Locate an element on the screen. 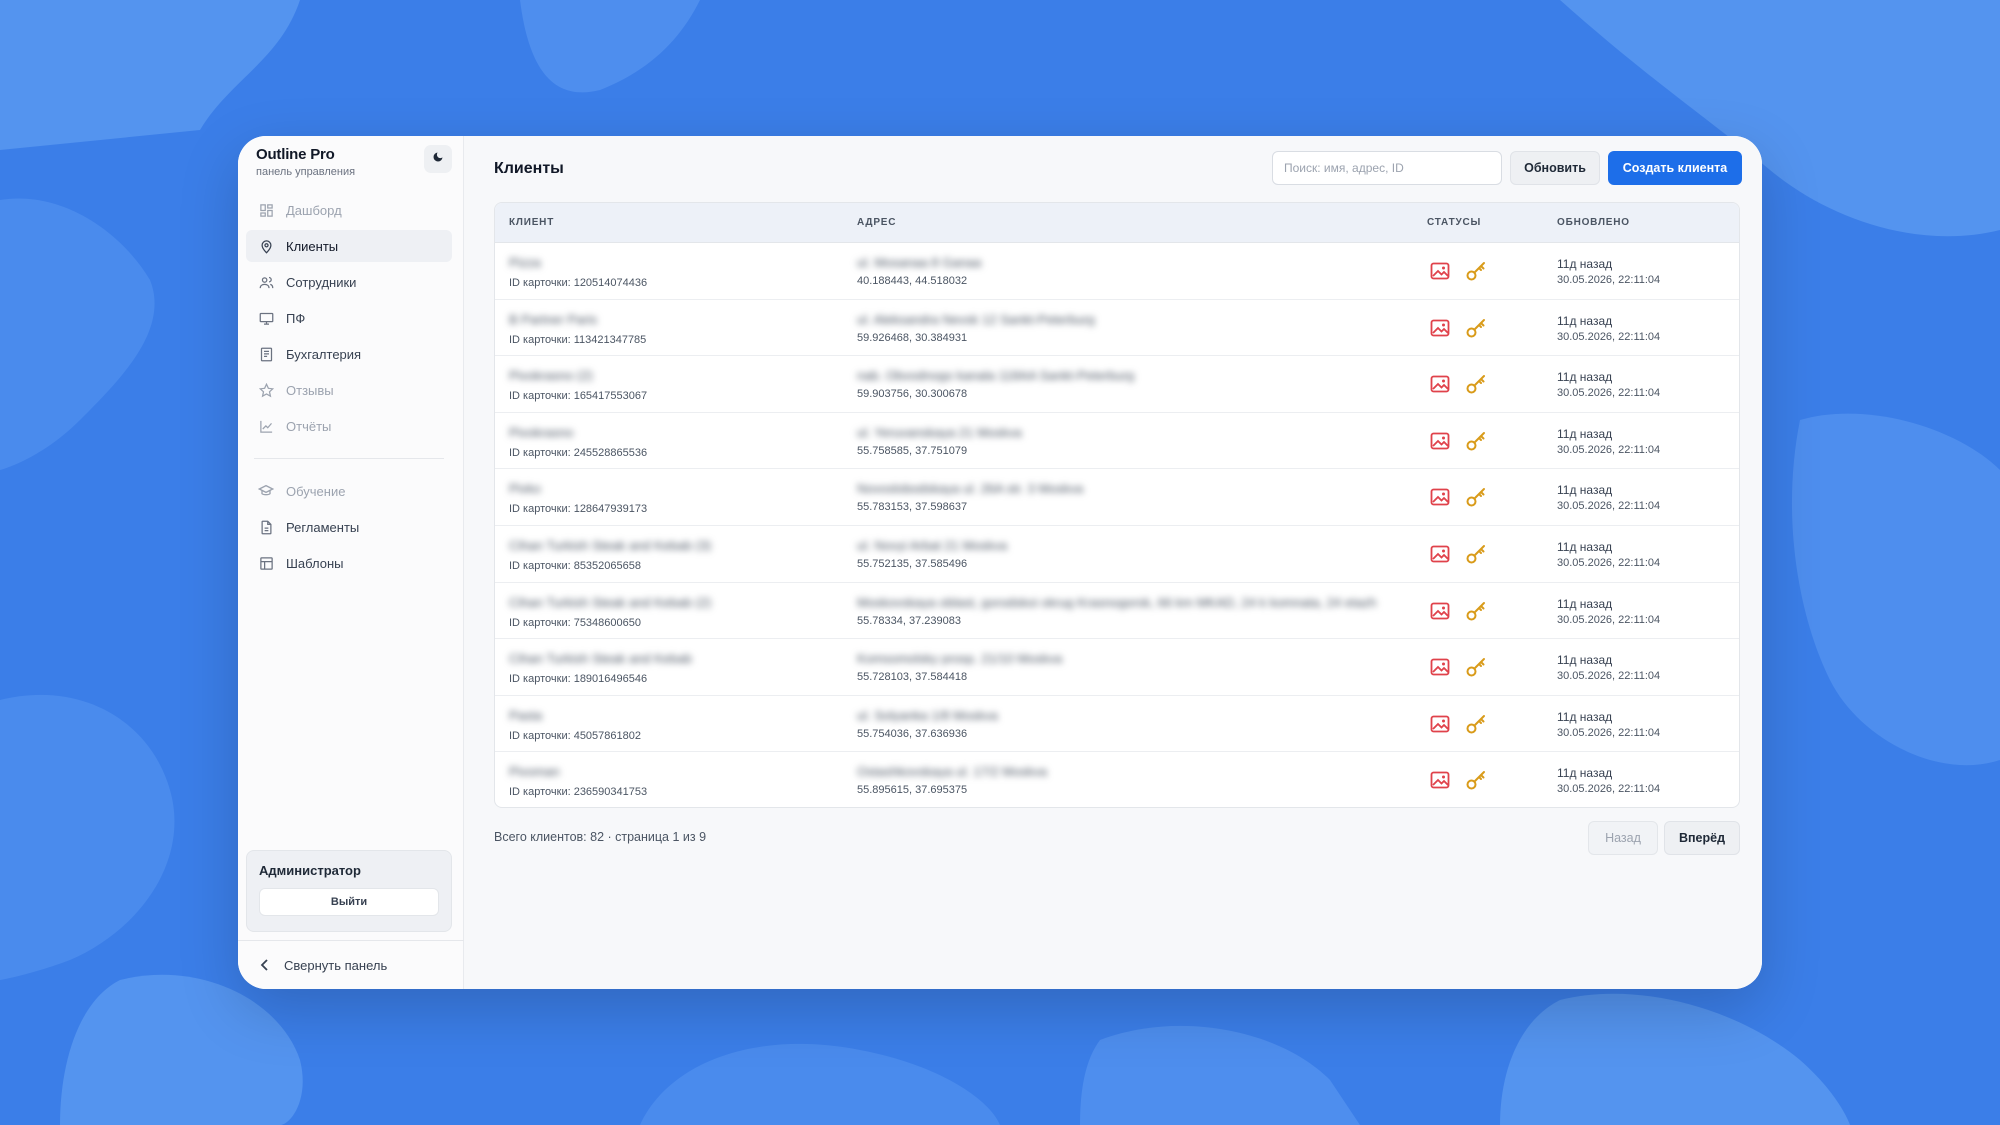  mouse-cursor-icon is located at coordinates (1759, 981).